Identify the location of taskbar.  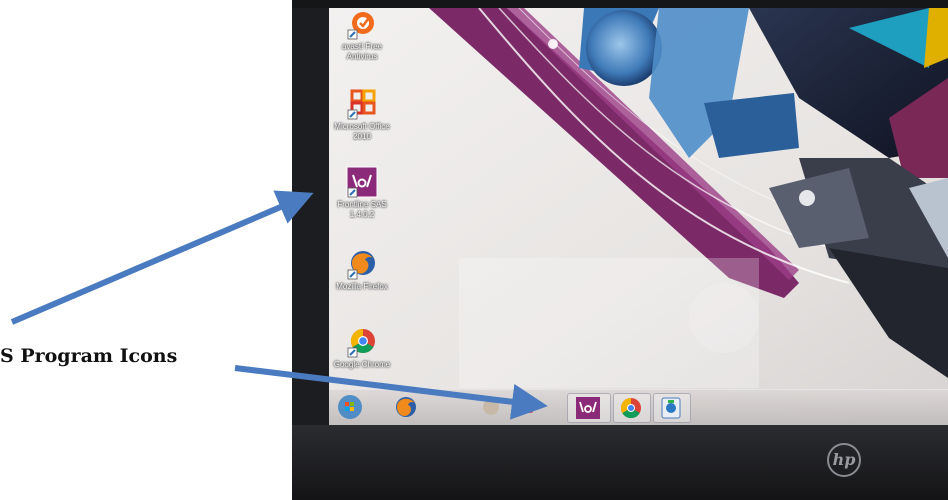
(638, 407).